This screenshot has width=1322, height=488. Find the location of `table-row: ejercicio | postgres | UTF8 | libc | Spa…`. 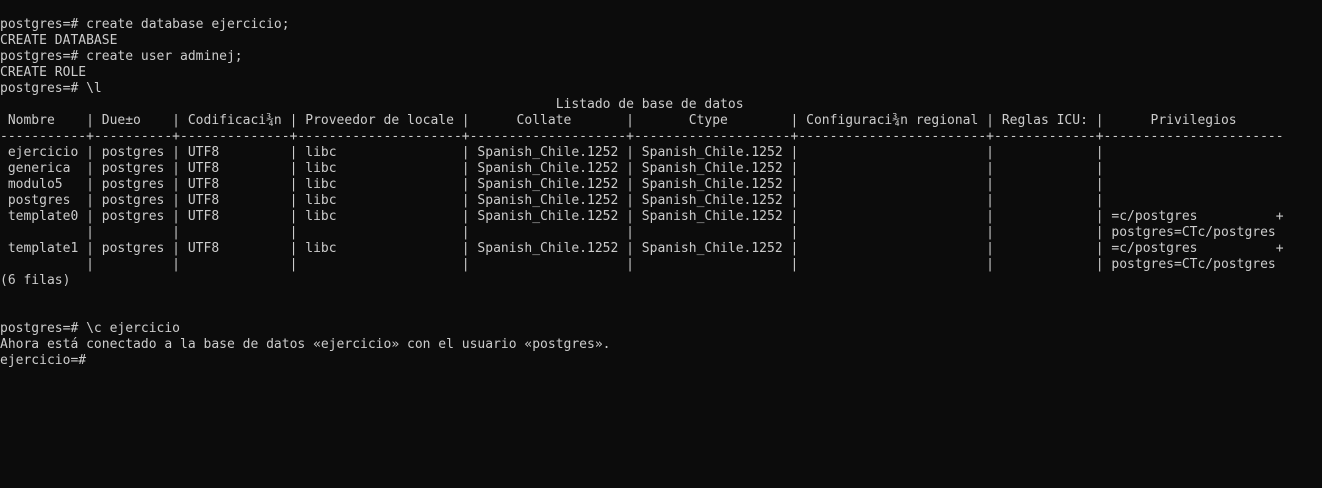

table-row: ejercicio | postgres | UTF8 | libc | Spa… is located at coordinates (552, 152).